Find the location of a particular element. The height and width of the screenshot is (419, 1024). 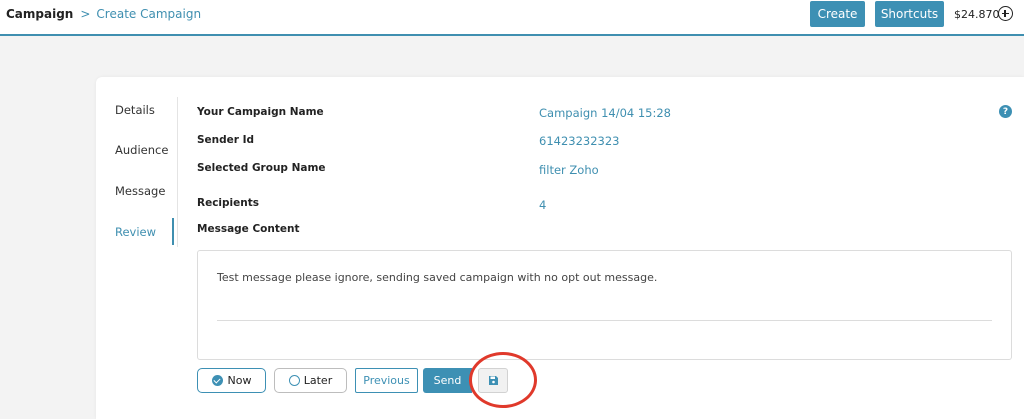

schedule-now-label: Now is located at coordinates (239, 380).